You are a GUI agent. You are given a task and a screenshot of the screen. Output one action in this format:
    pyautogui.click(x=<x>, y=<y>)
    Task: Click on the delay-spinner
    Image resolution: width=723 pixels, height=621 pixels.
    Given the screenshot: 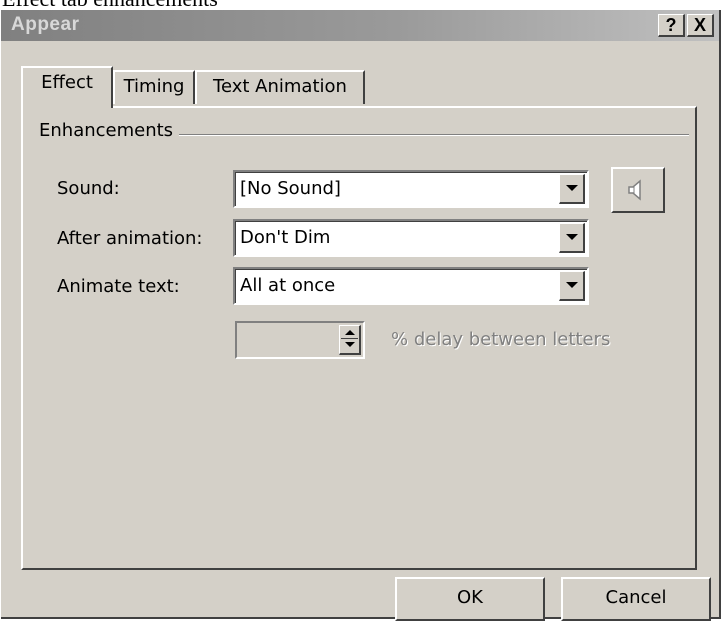 What is the action you would take?
    pyautogui.click(x=300, y=340)
    